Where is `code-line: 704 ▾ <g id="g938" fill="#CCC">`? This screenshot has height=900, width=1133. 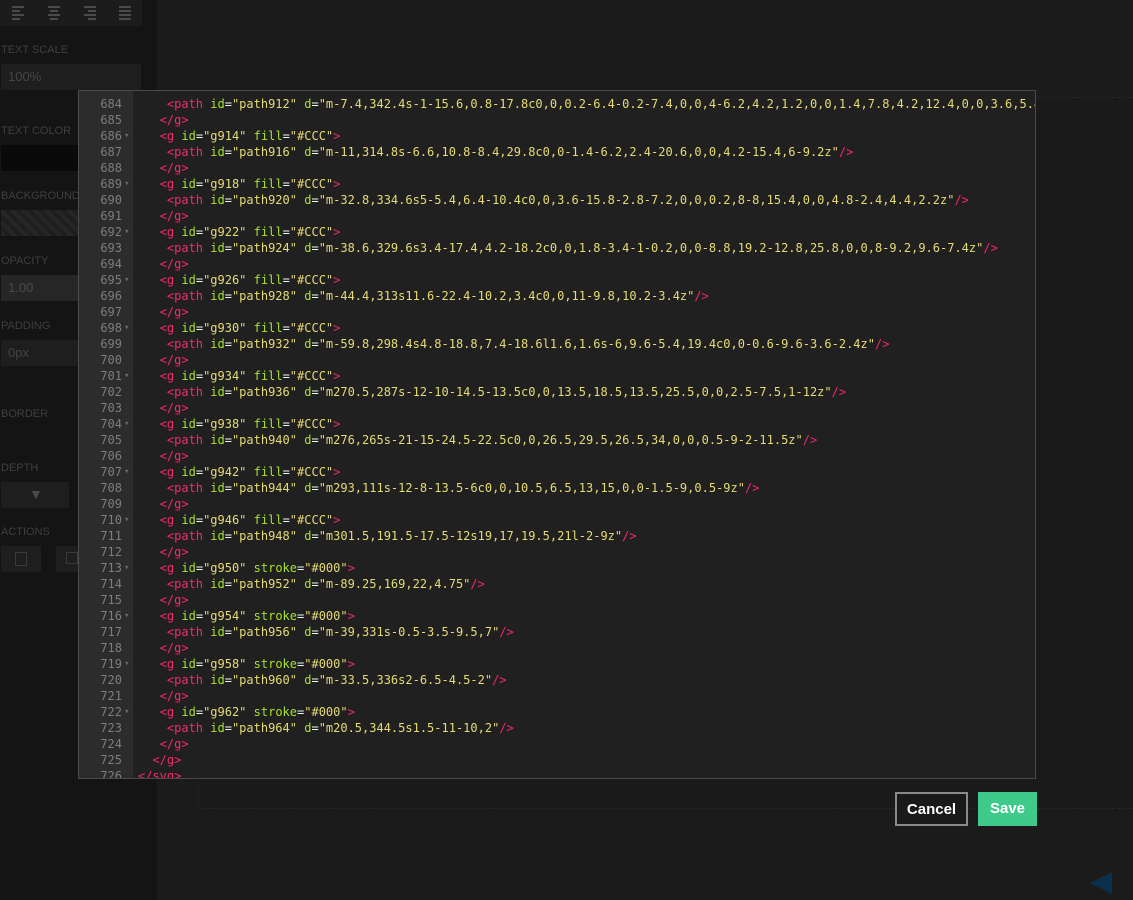
code-line: 704 ▾ <g id="g938" fill="#CCC"> is located at coordinates (557, 424).